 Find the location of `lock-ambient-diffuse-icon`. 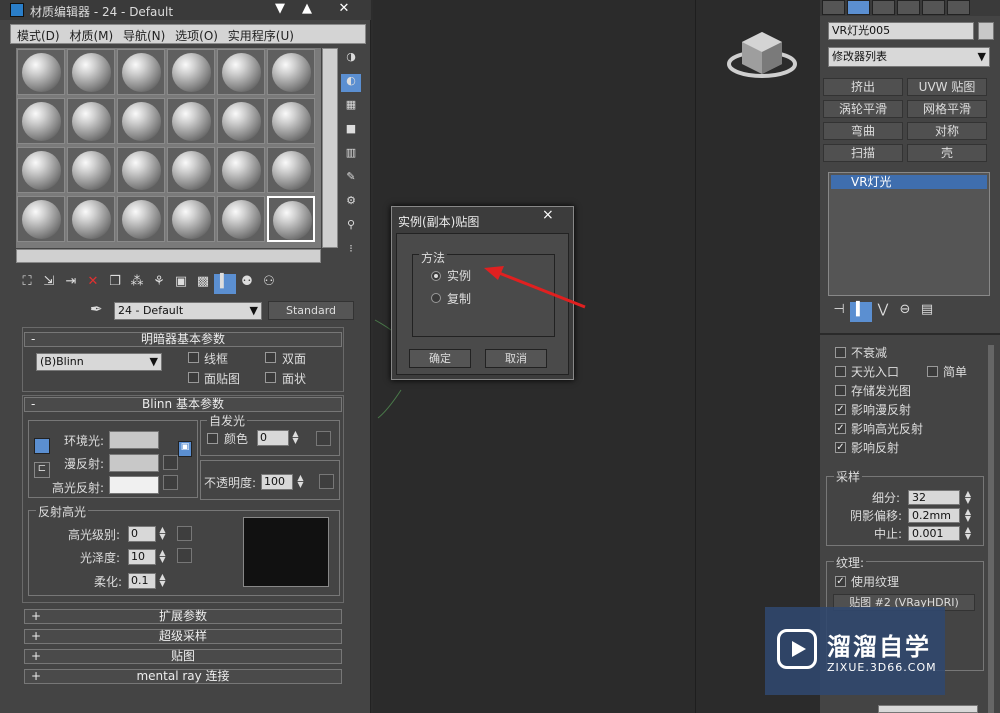

lock-ambient-diffuse-icon is located at coordinates (42, 446).